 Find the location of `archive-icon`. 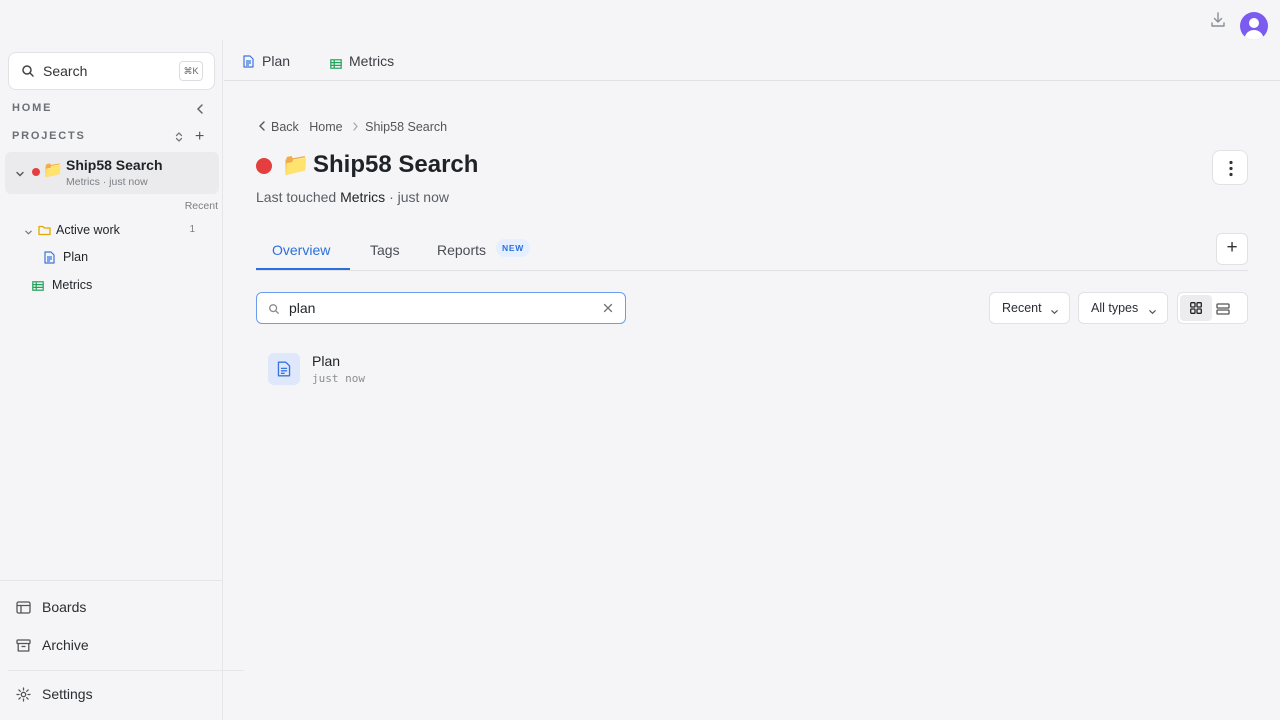

archive-icon is located at coordinates (23, 647).